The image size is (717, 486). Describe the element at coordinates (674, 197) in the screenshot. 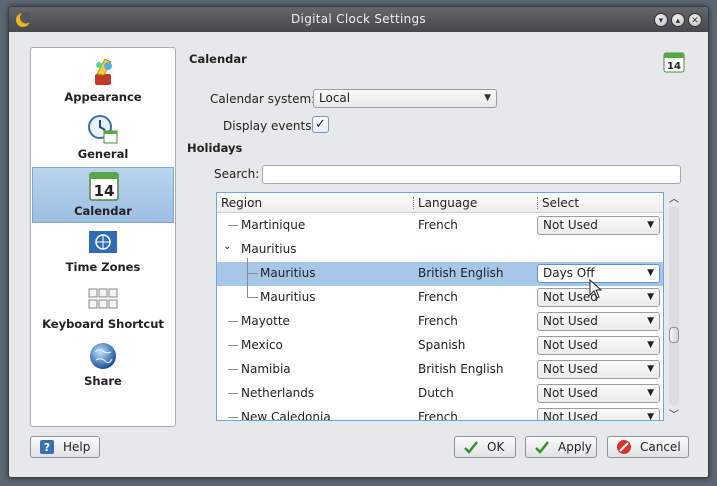

I see `scroll-up-icon: ︿` at that location.